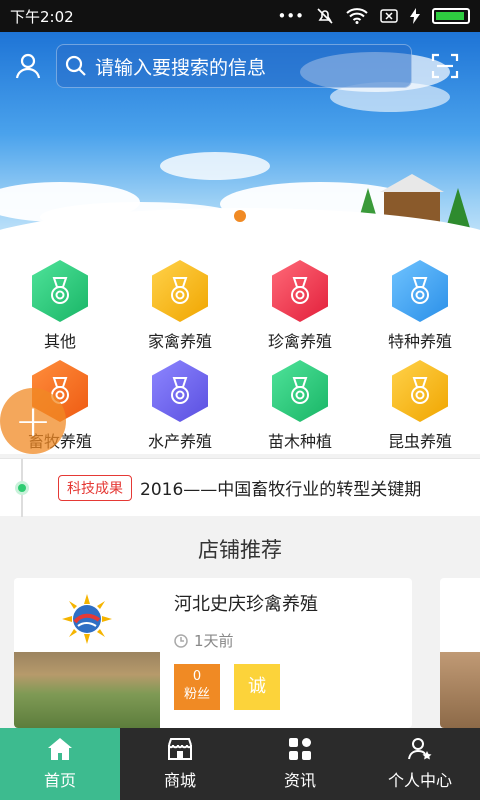 The width and height of the screenshot is (480, 800). I want to click on fans-badge: 0 粉丝, so click(197, 687).